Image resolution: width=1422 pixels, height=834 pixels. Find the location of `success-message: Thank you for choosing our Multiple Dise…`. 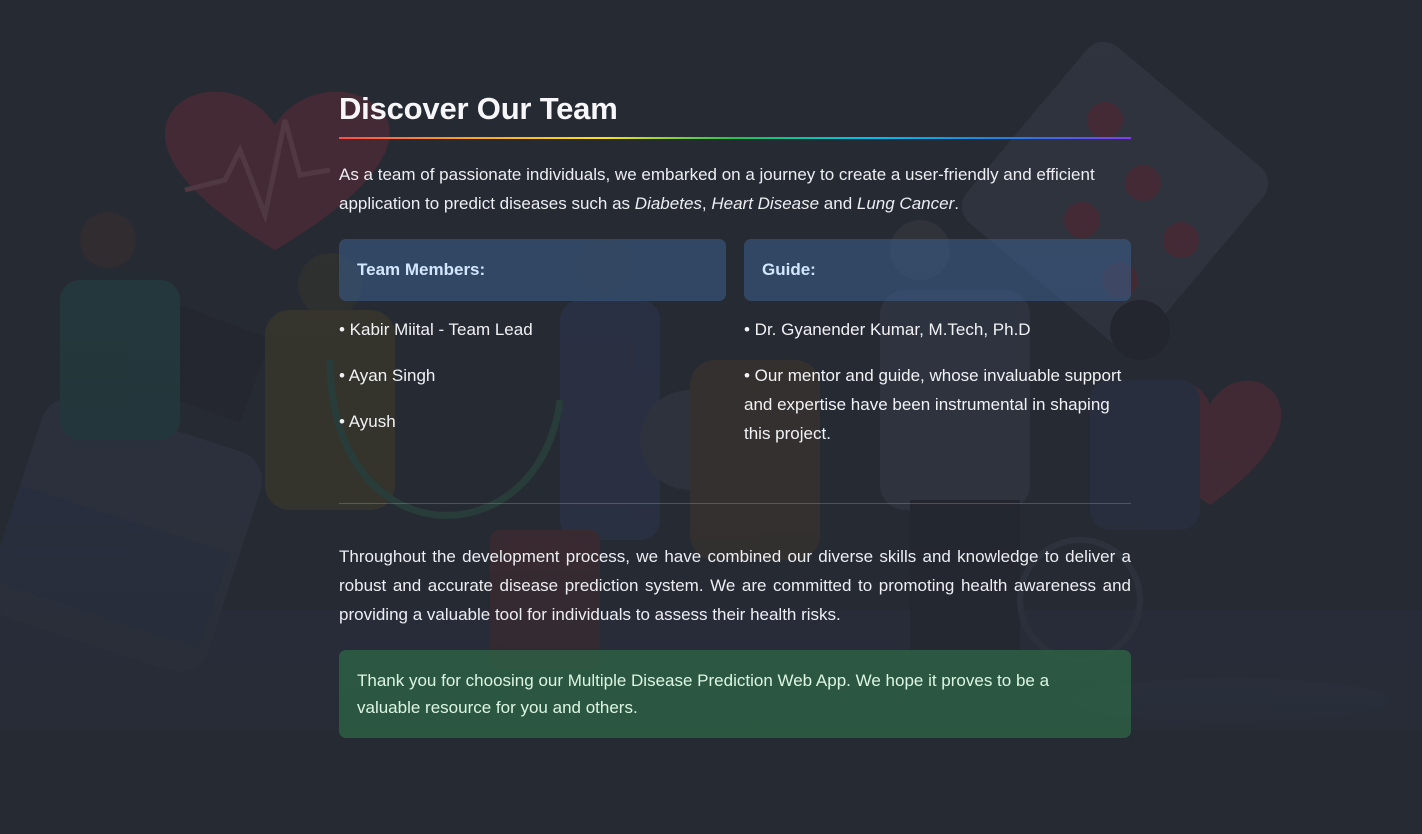

success-message: Thank you for choosing our Multiple Dise… is located at coordinates (735, 694).